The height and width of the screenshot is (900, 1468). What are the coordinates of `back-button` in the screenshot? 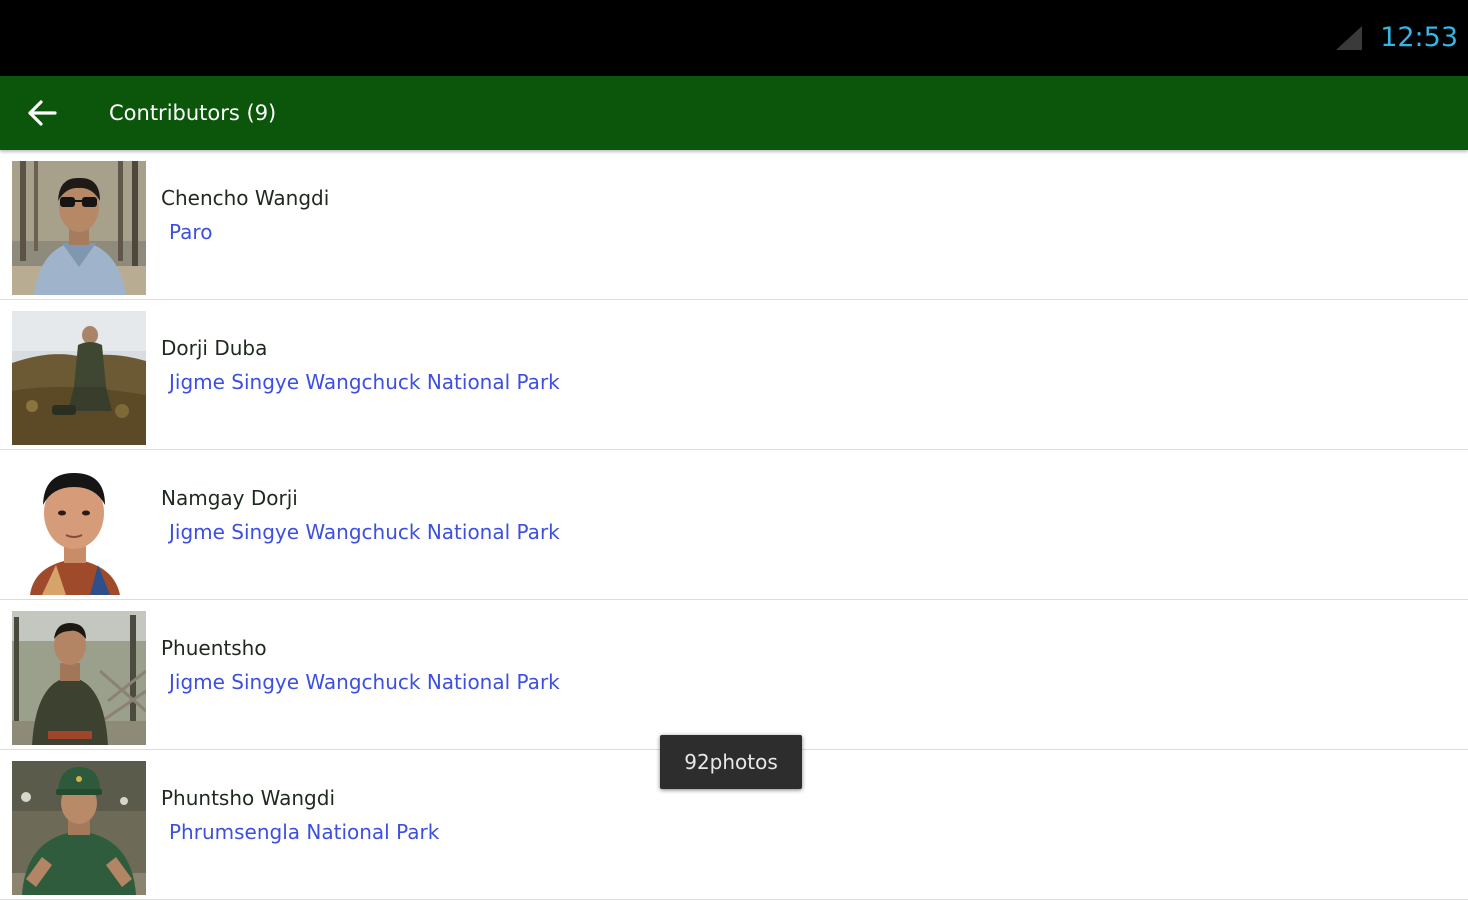 It's located at (42, 113).